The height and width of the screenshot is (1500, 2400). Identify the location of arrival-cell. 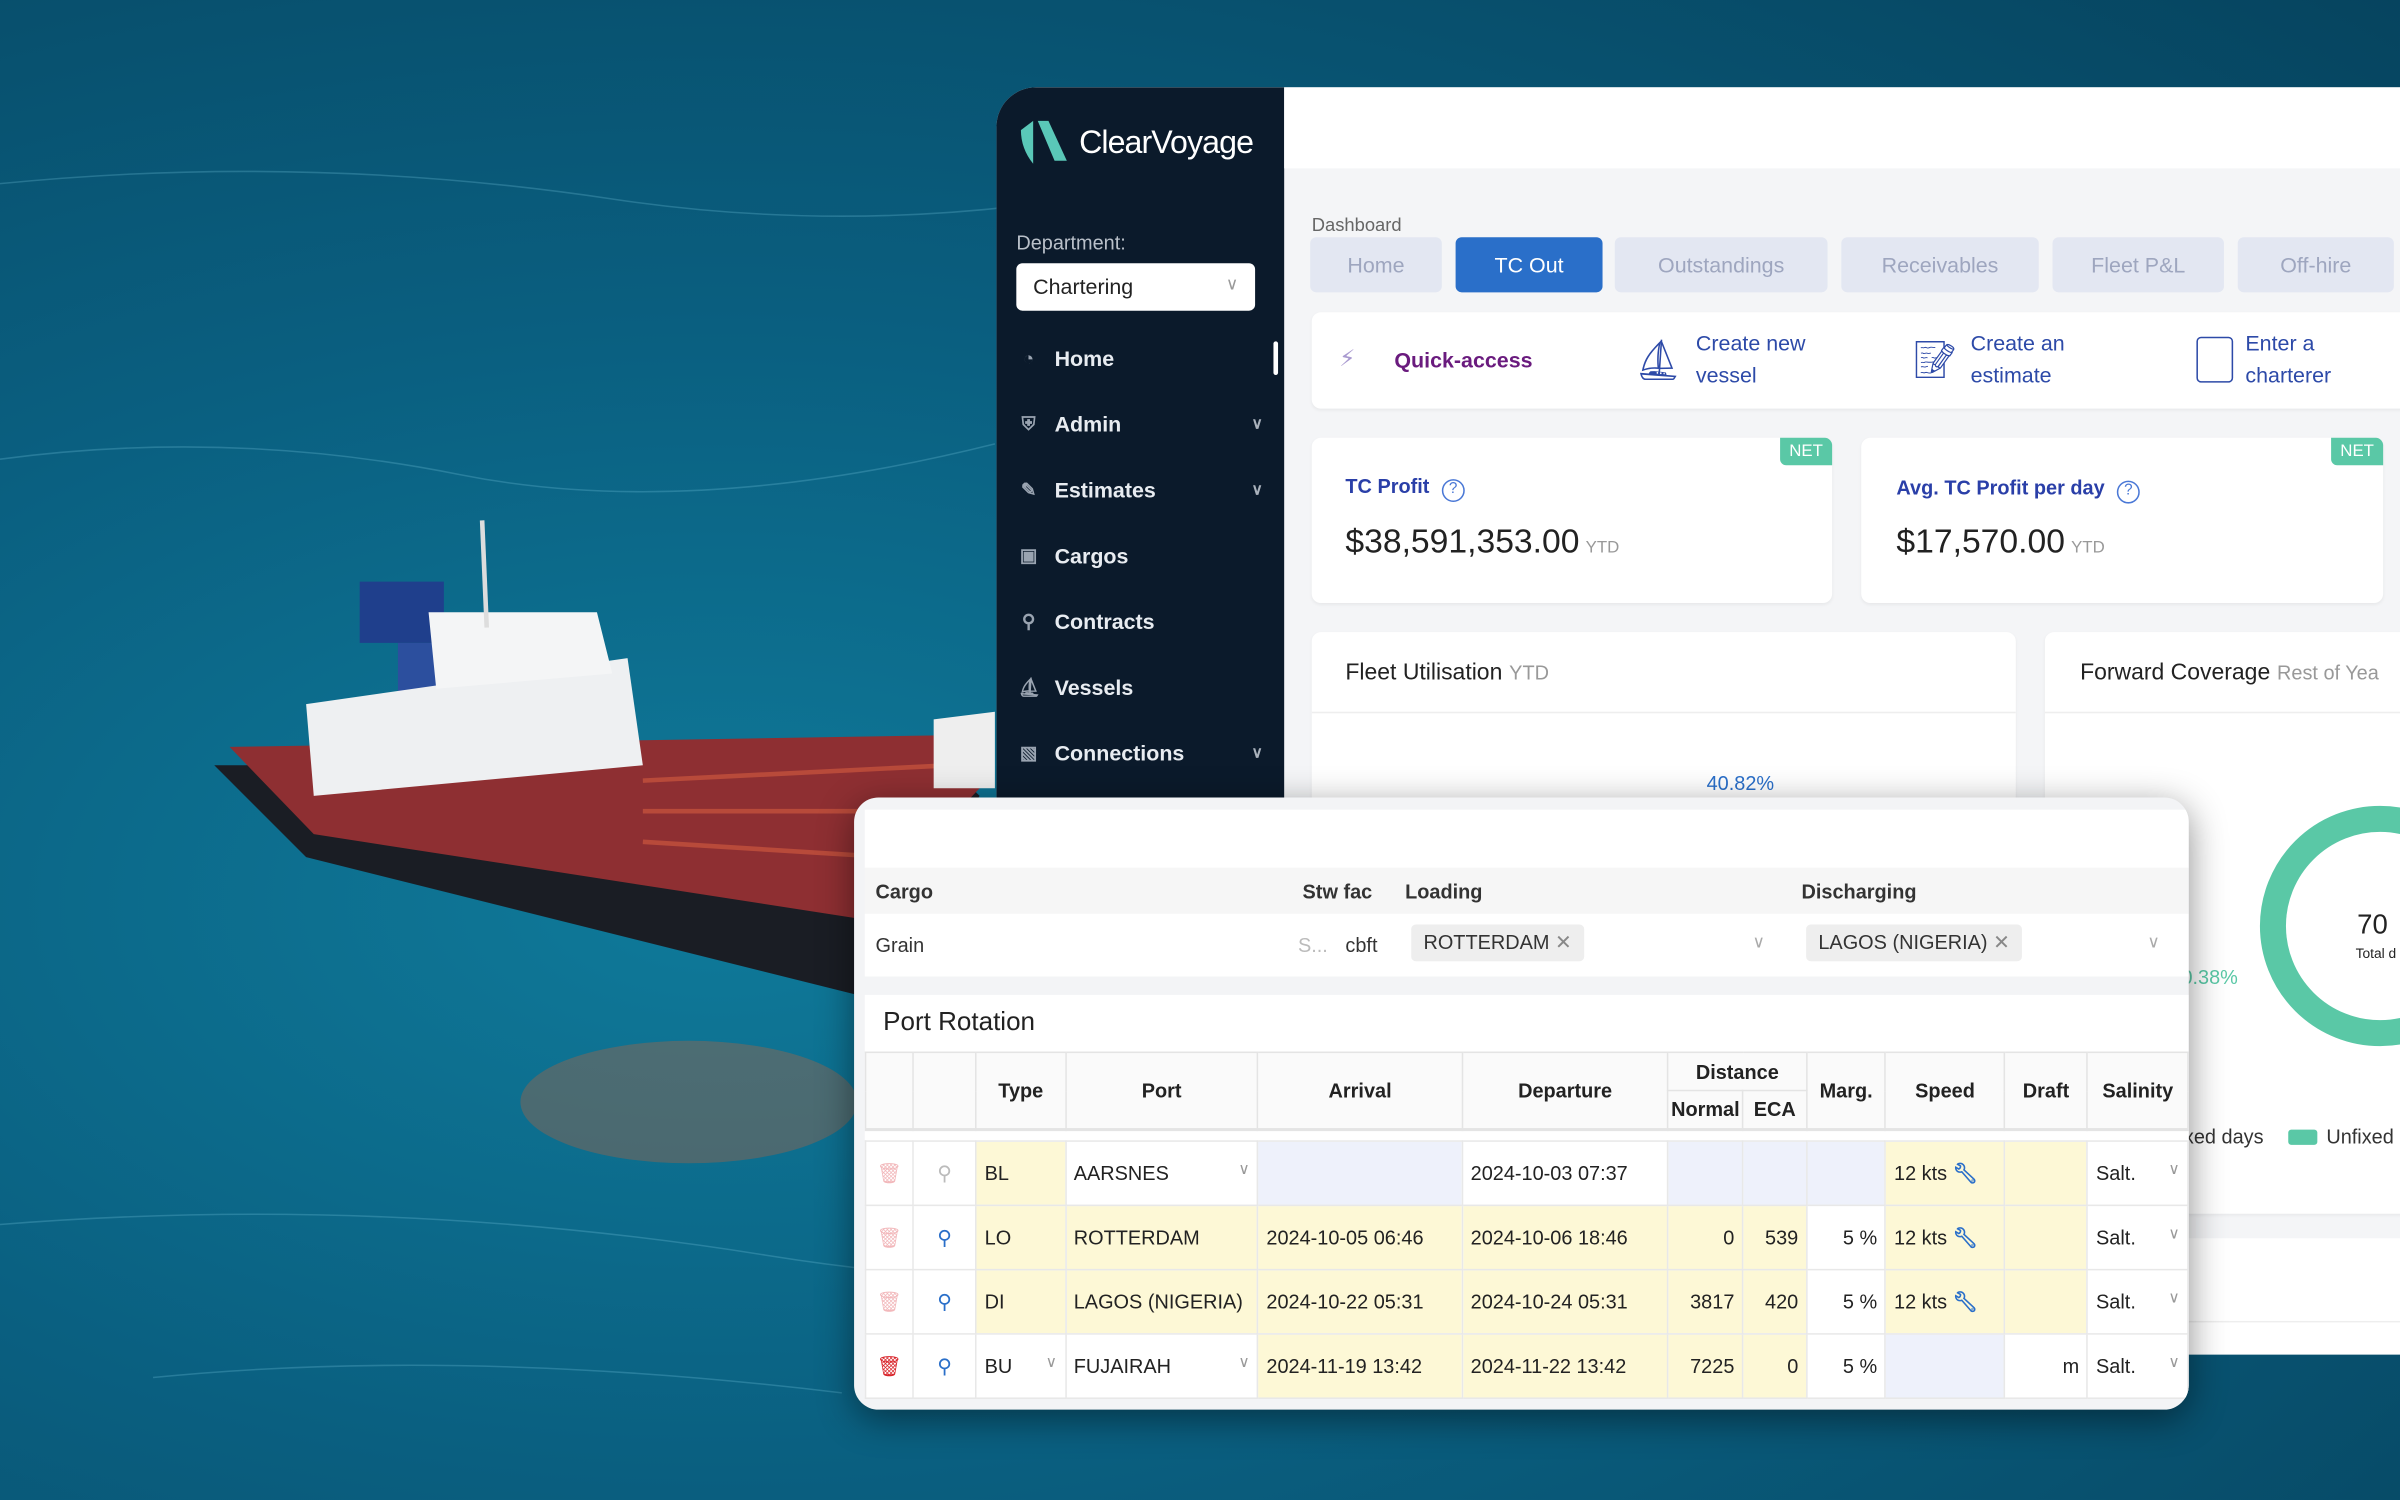
(1360, 1173).